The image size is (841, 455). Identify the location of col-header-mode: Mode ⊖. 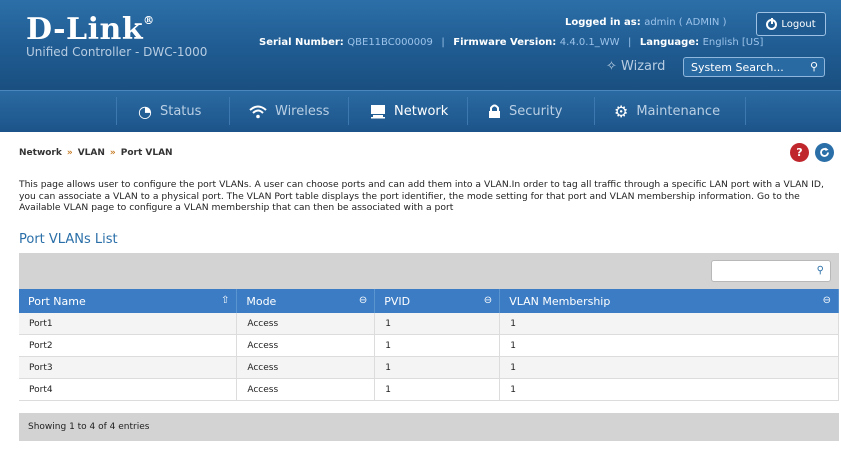
(306, 301).